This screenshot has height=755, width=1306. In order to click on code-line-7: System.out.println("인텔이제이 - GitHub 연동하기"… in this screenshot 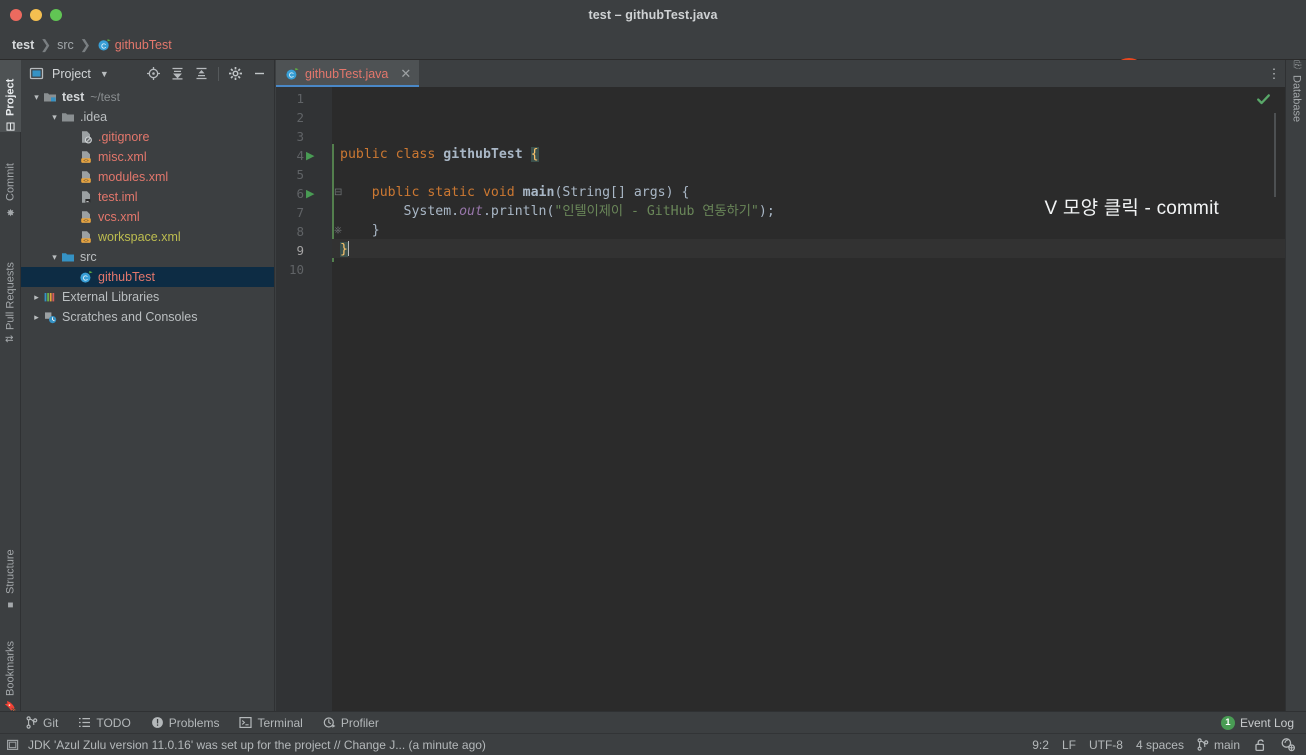, I will do `click(557, 211)`.